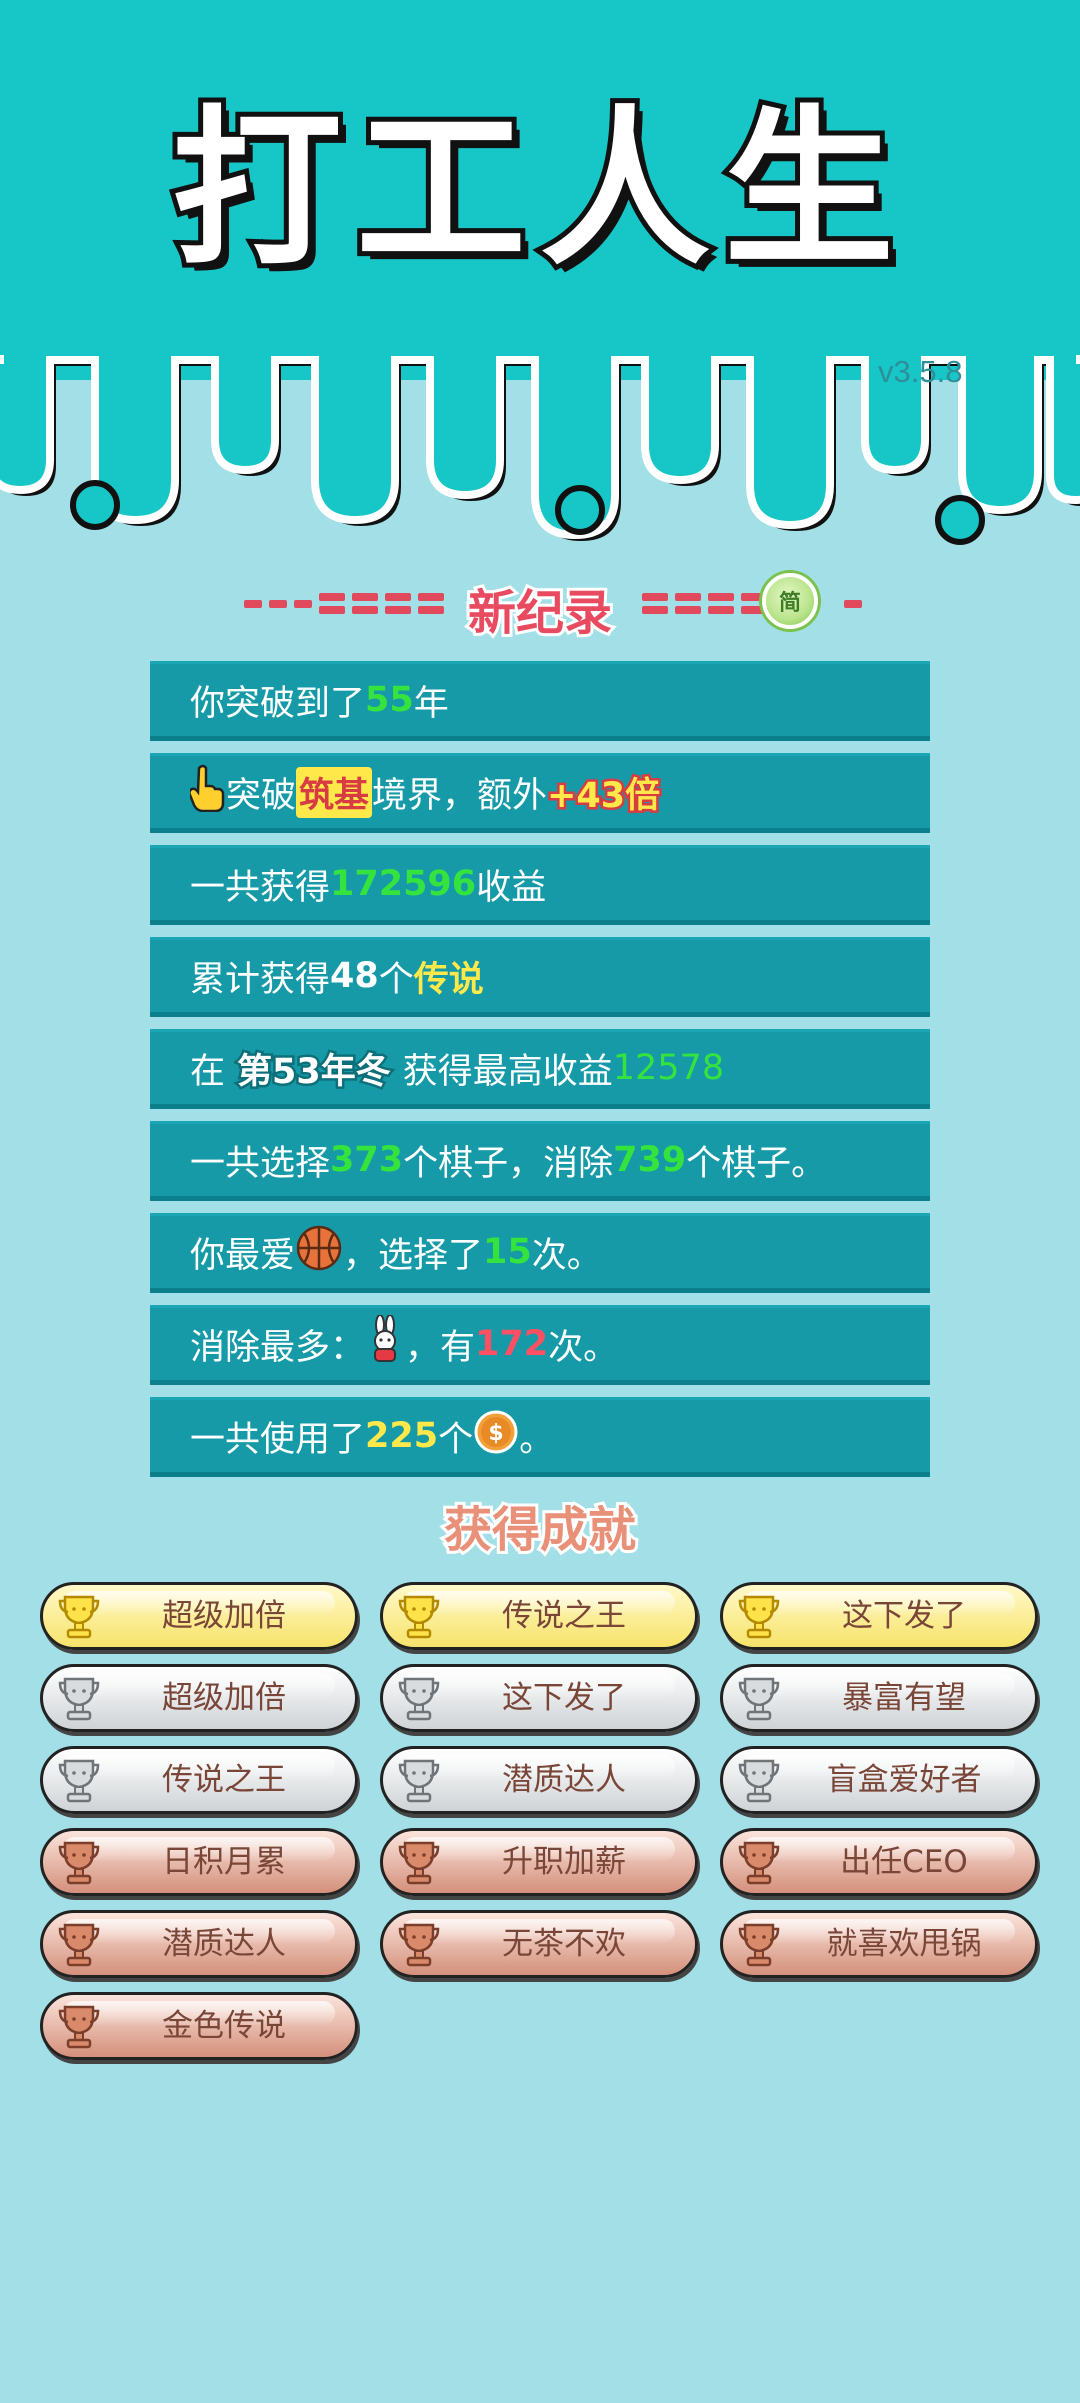 This screenshot has height=2403, width=1080. Describe the element at coordinates (904, 1698) in the screenshot. I see `achievement-label: 暴富有望` at that location.